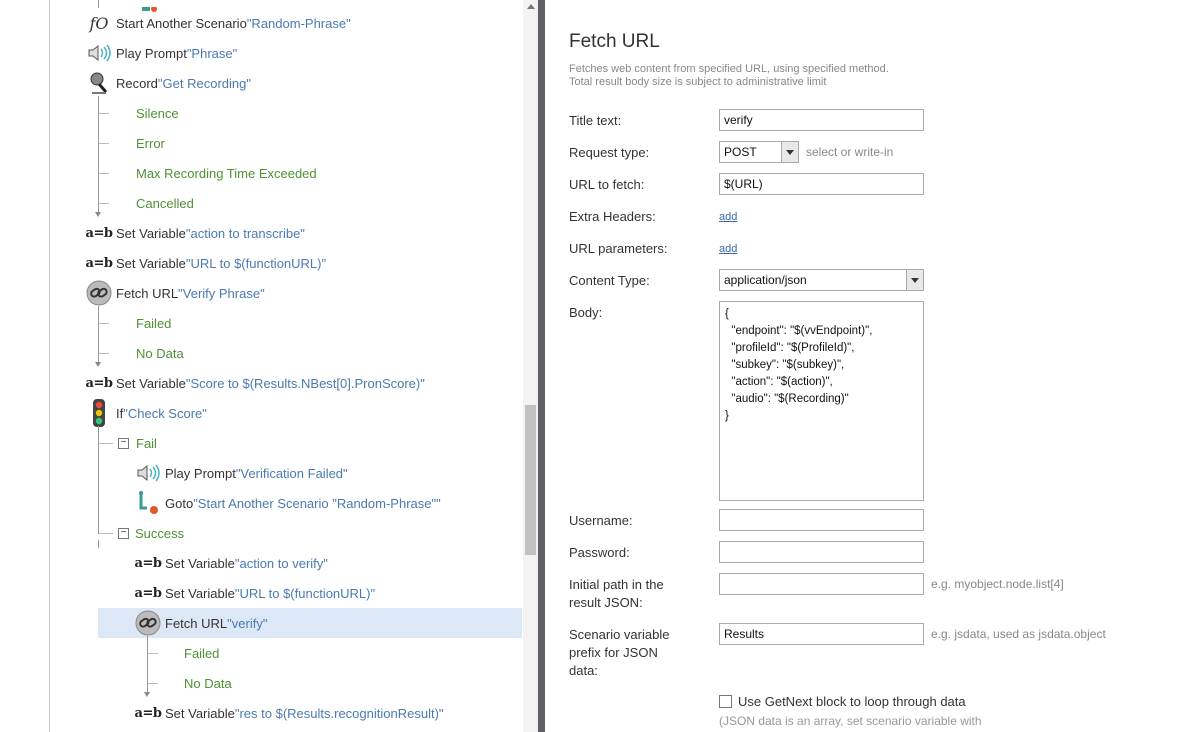 Image resolution: width=1197 pixels, height=732 pixels. Describe the element at coordinates (530, 480) in the screenshot. I see `tree-scrollbar-thumb` at that location.